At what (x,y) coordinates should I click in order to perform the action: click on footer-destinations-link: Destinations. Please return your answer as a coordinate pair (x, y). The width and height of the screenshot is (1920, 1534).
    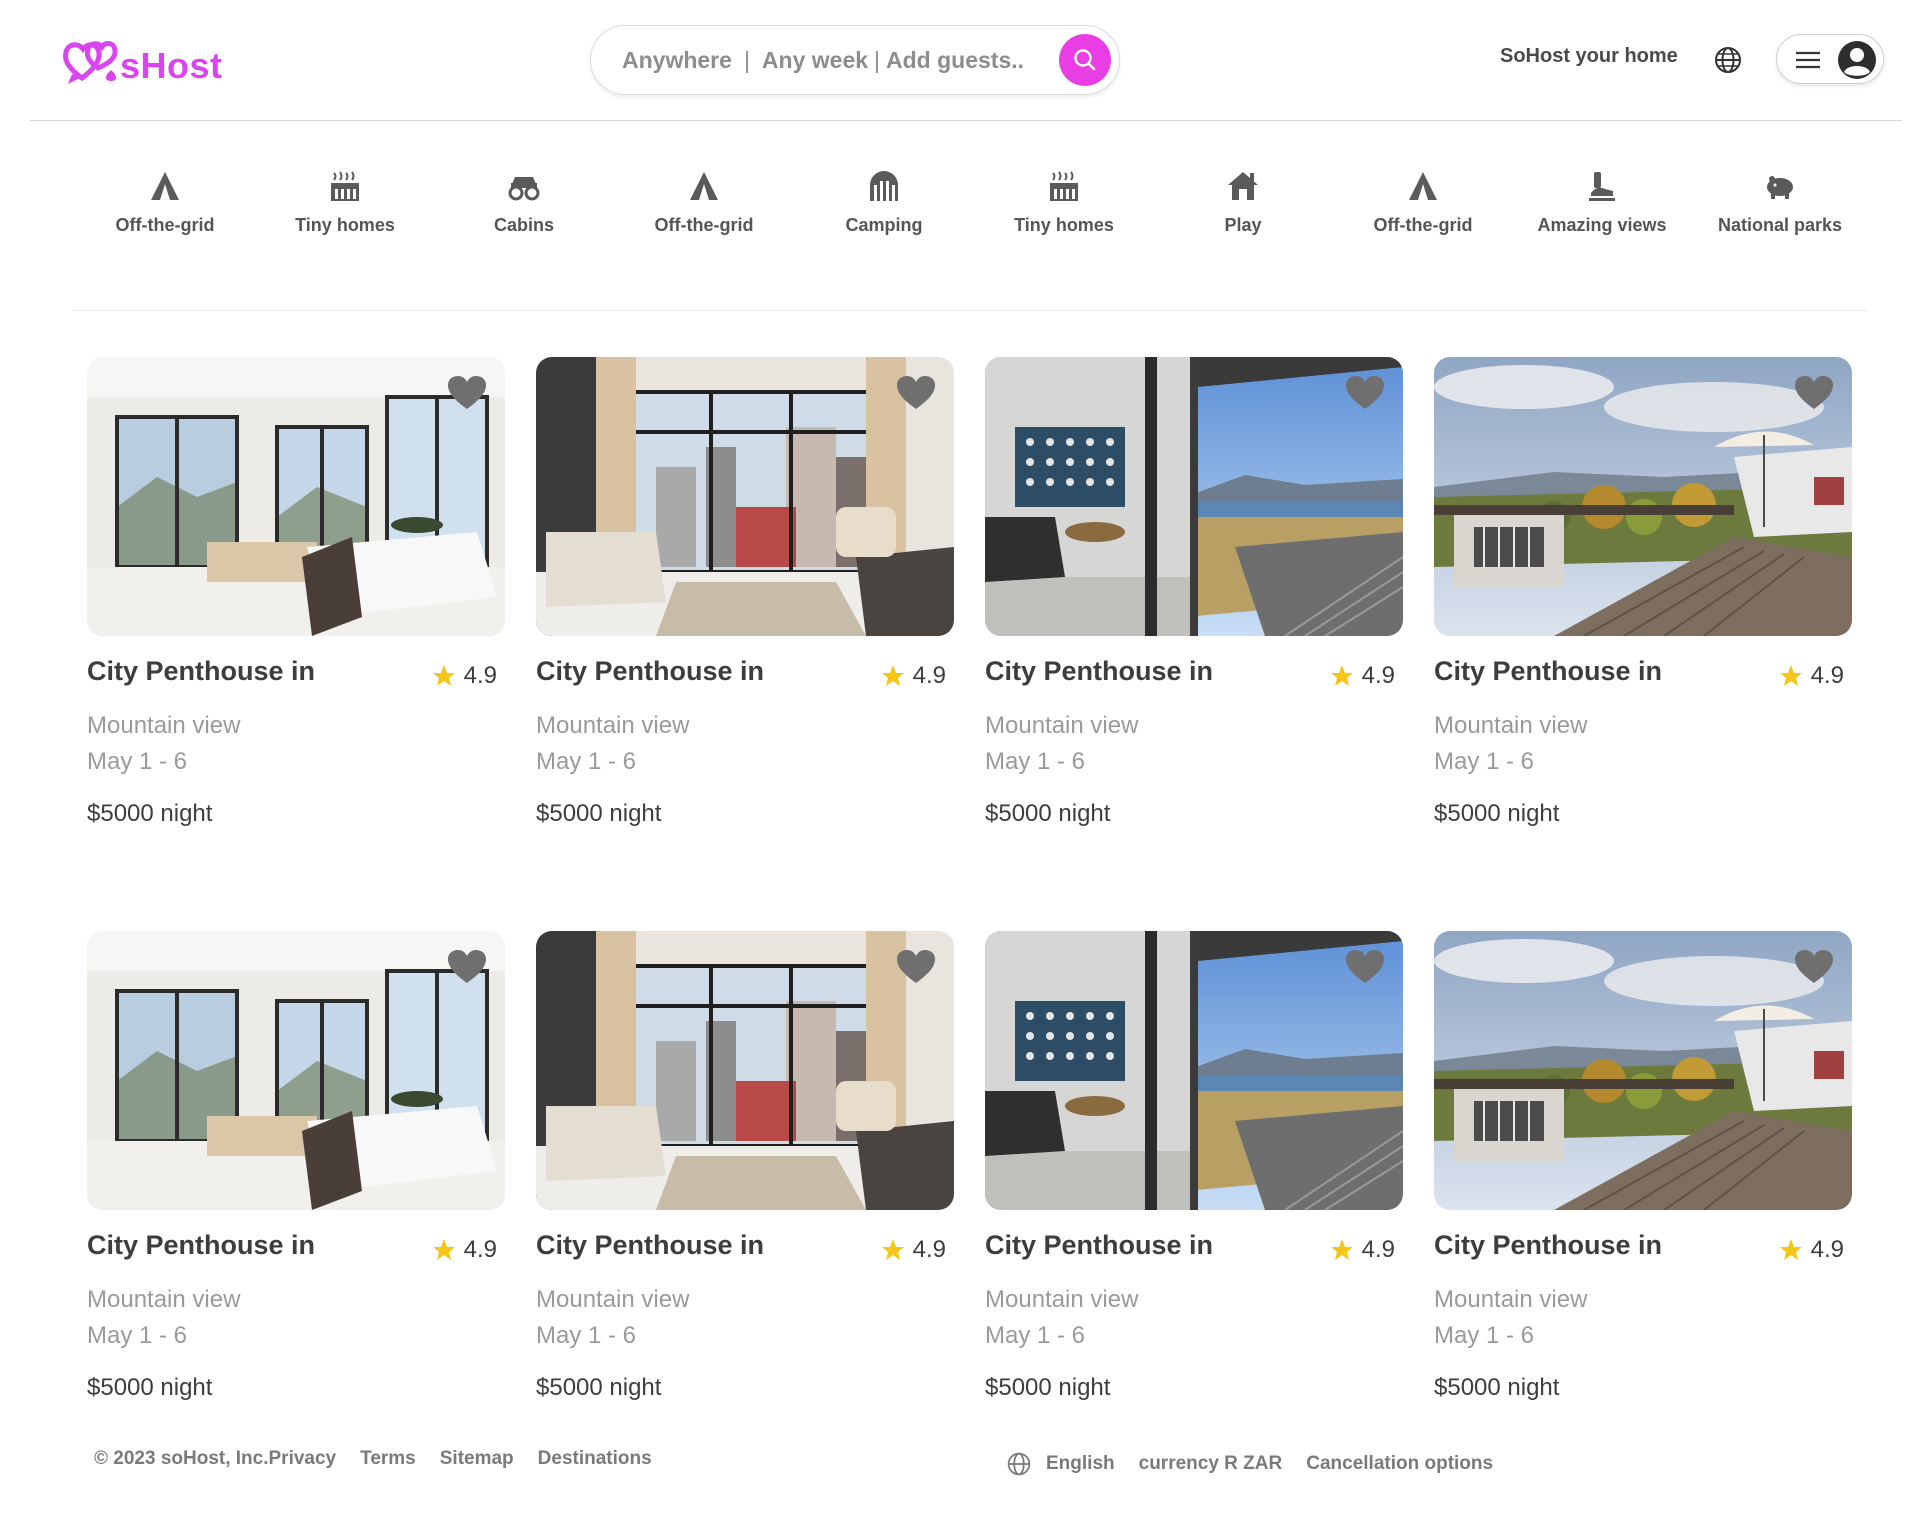
    Looking at the image, I should click on (595, 1459).